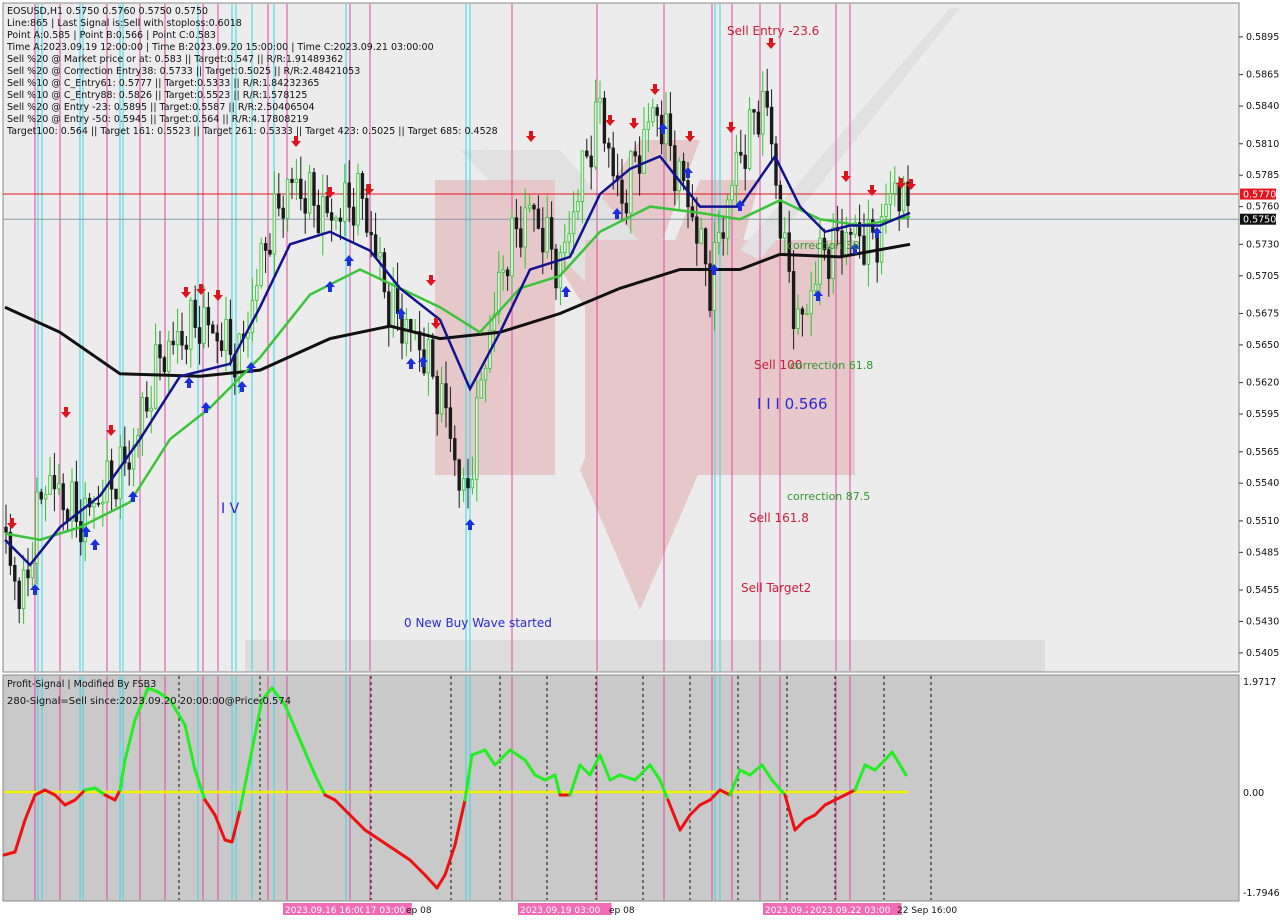  Describe the element at coordinates (1262, 75) in the screenshot. I see `price-tick-label: 0.5865` at that location.